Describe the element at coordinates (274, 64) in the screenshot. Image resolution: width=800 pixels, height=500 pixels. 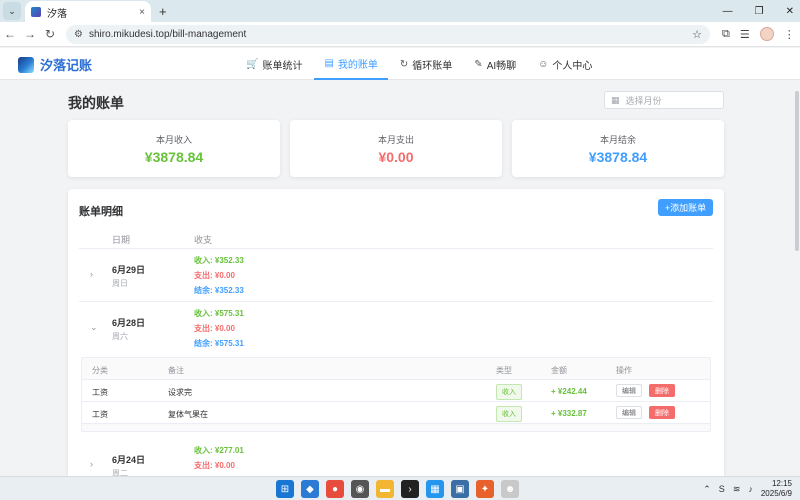
I see `nav-item-statistics: 🛒 账单统计` at that location.